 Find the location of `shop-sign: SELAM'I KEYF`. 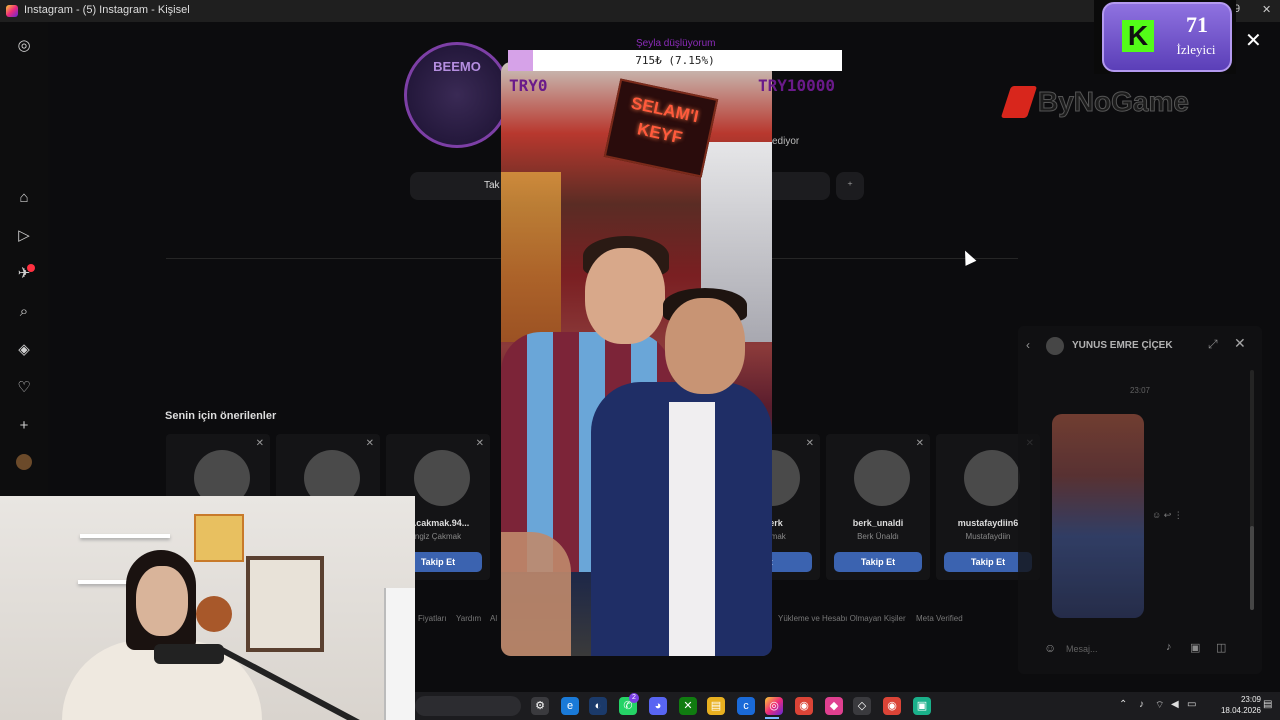

shop-sign: SELAM'I KEYF is located at coordinates (661, 128).